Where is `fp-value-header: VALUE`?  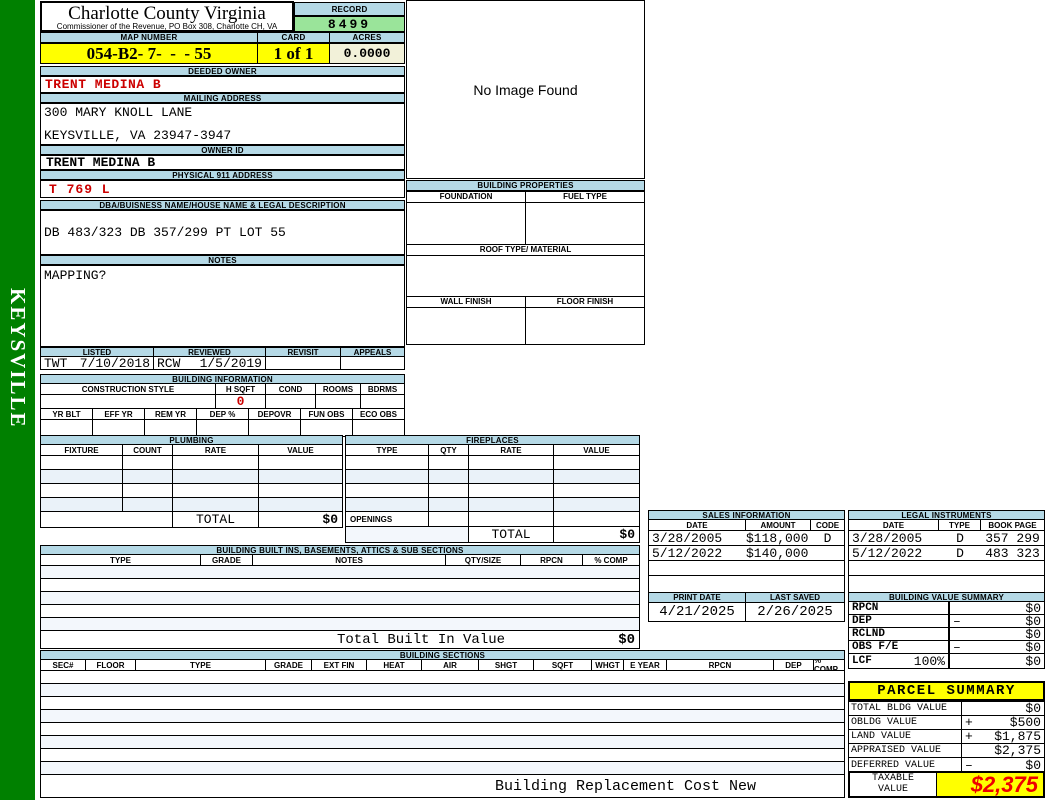 fp-value-header: VALUE is located at coordinates (596, 450).